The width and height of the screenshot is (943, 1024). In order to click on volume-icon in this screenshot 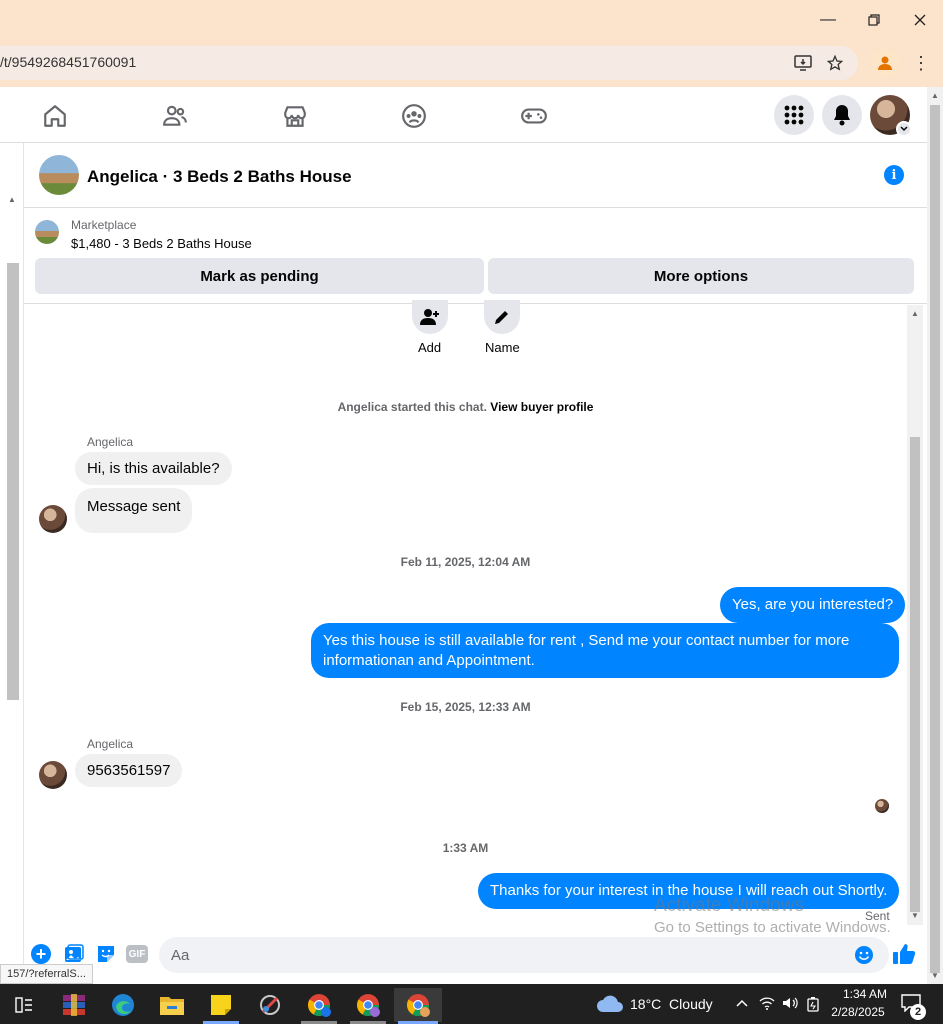, I will do `click(790, 1005)`.